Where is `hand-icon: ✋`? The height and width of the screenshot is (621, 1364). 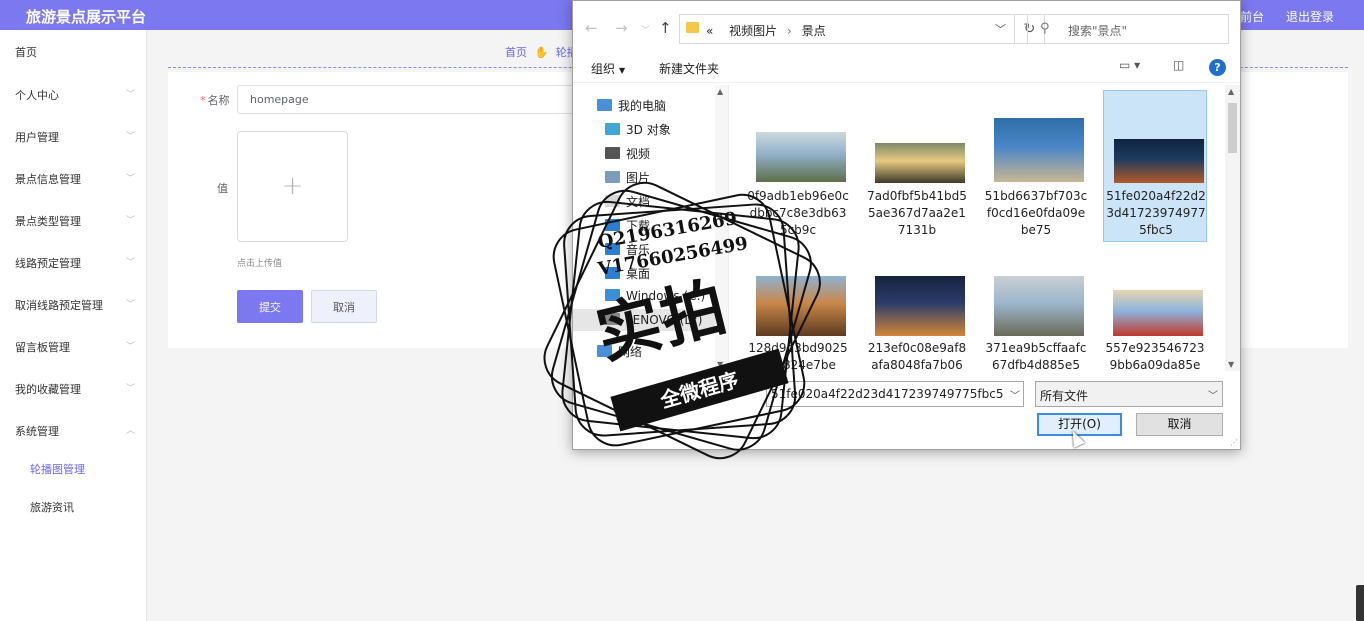 hand-icon: ✋ is located at coordinates (541, 52).